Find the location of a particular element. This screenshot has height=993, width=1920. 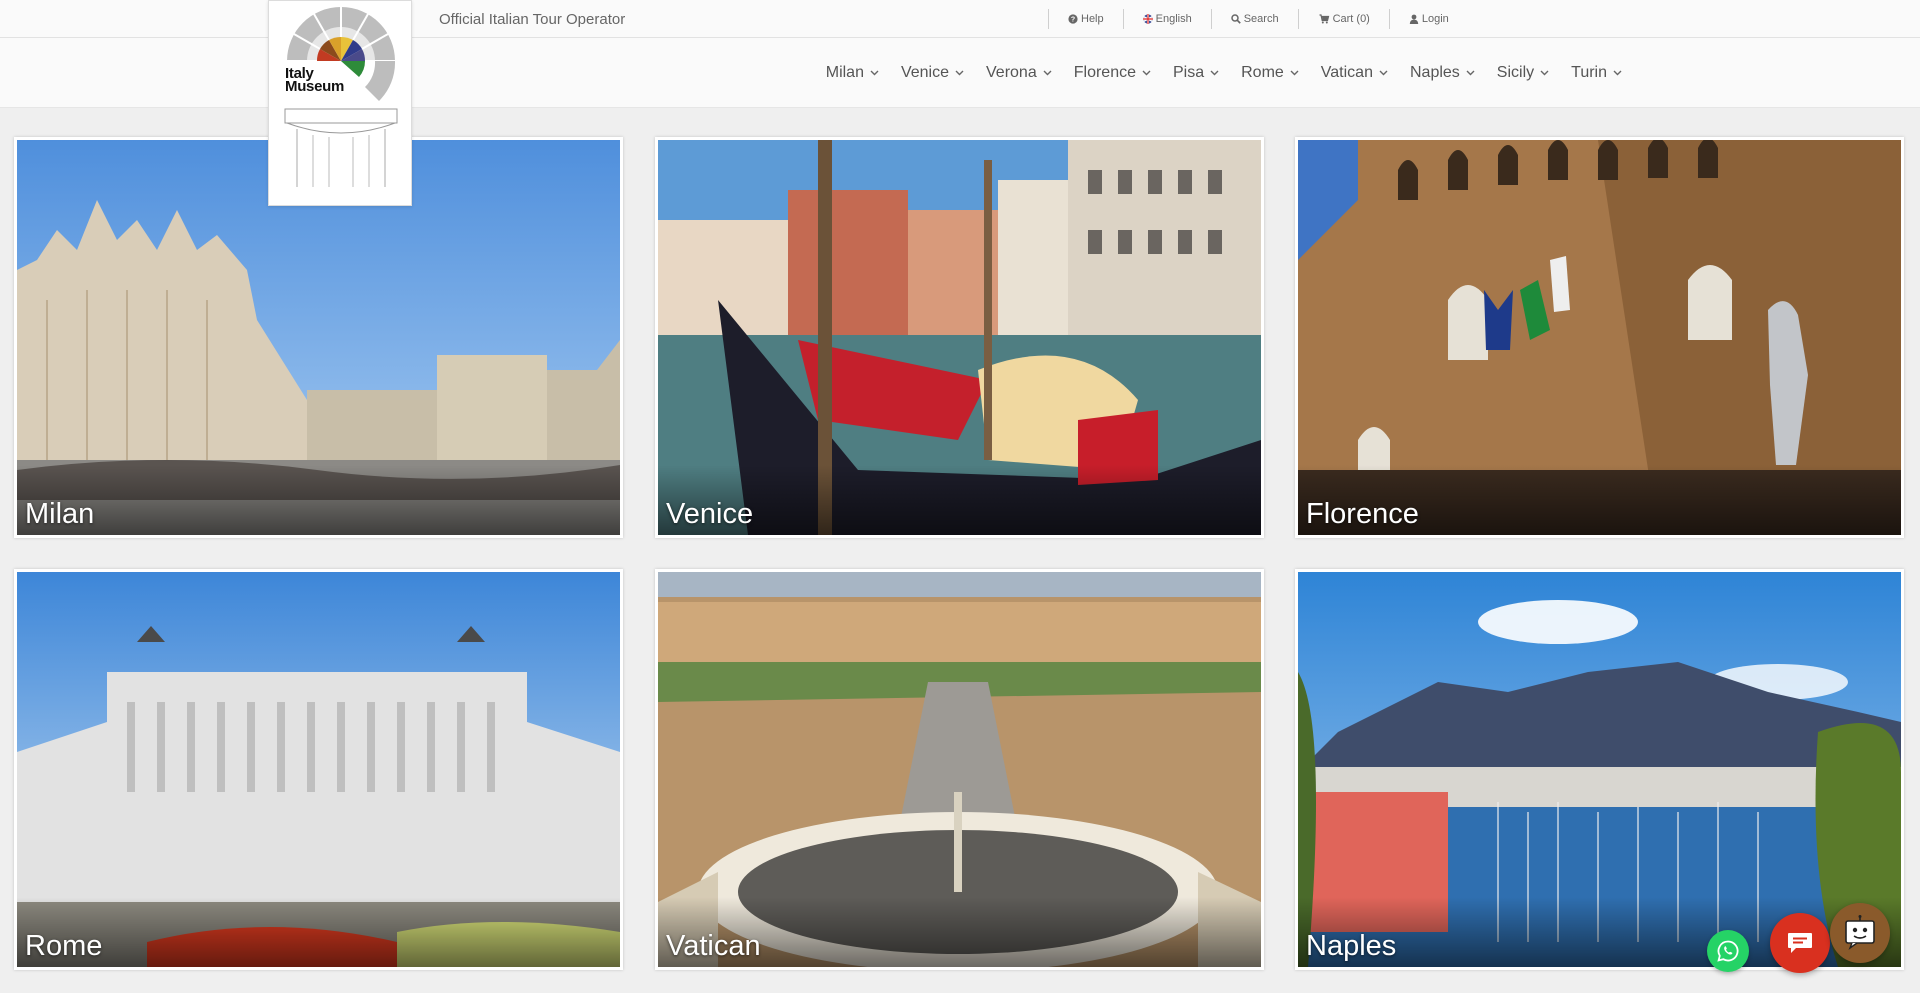

site-logo: Italy Museum is located at coordinates (340, 103).